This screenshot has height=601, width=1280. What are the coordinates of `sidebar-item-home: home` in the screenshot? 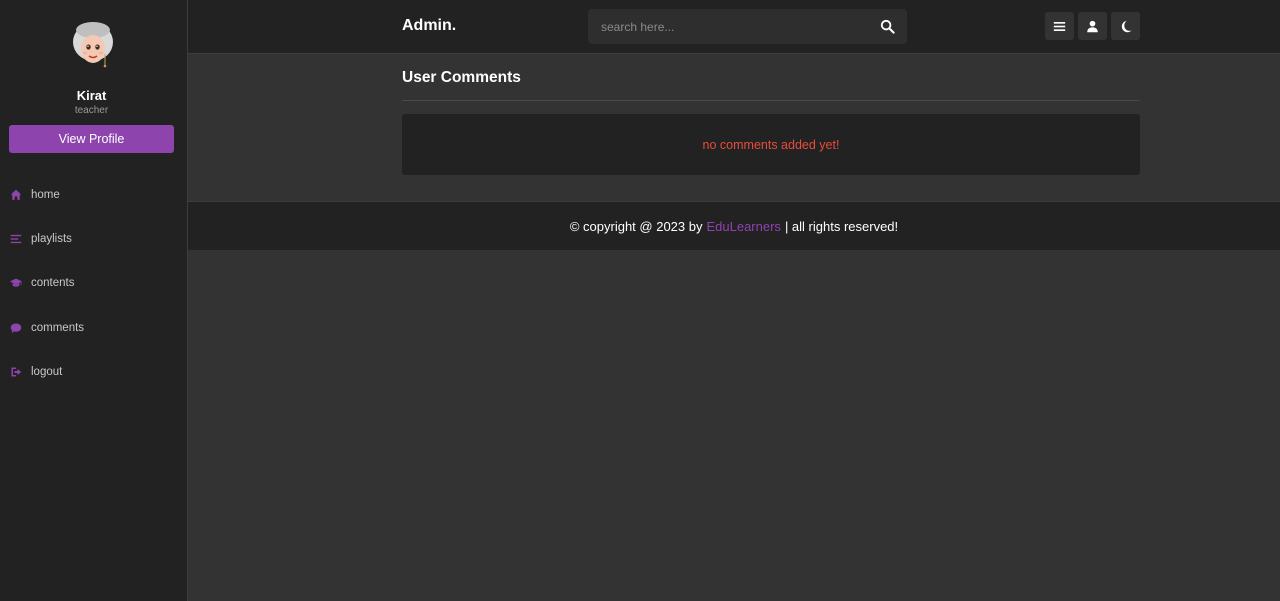 It's located at (34, 195).